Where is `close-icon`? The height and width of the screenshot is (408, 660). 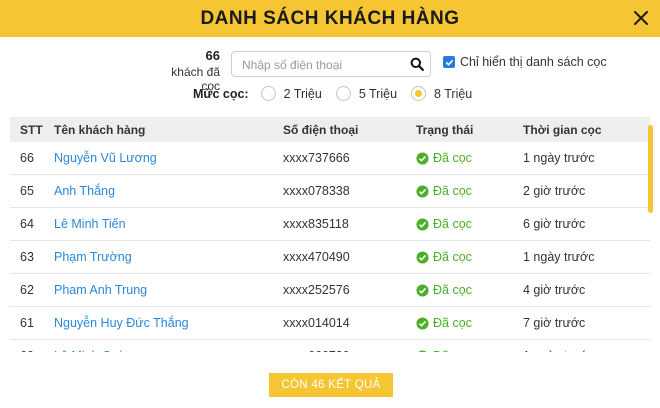 close-icon is located at coordinates (641, 18).